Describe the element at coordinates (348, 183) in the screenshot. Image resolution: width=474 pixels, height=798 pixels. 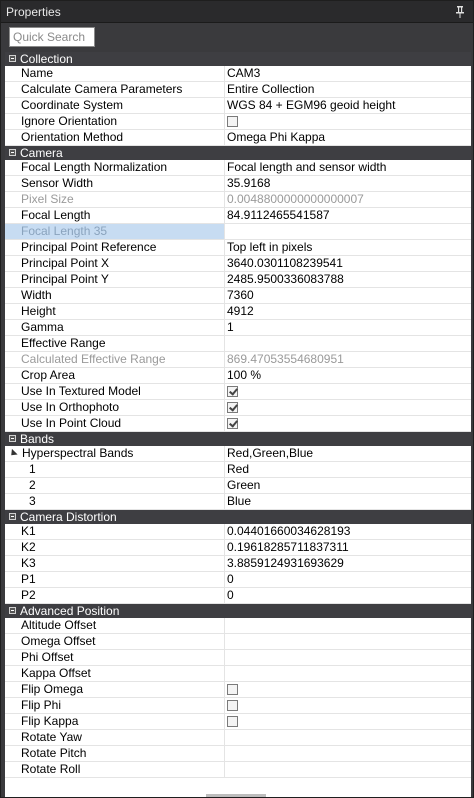
I see `property-value: 35.9168` at that location.